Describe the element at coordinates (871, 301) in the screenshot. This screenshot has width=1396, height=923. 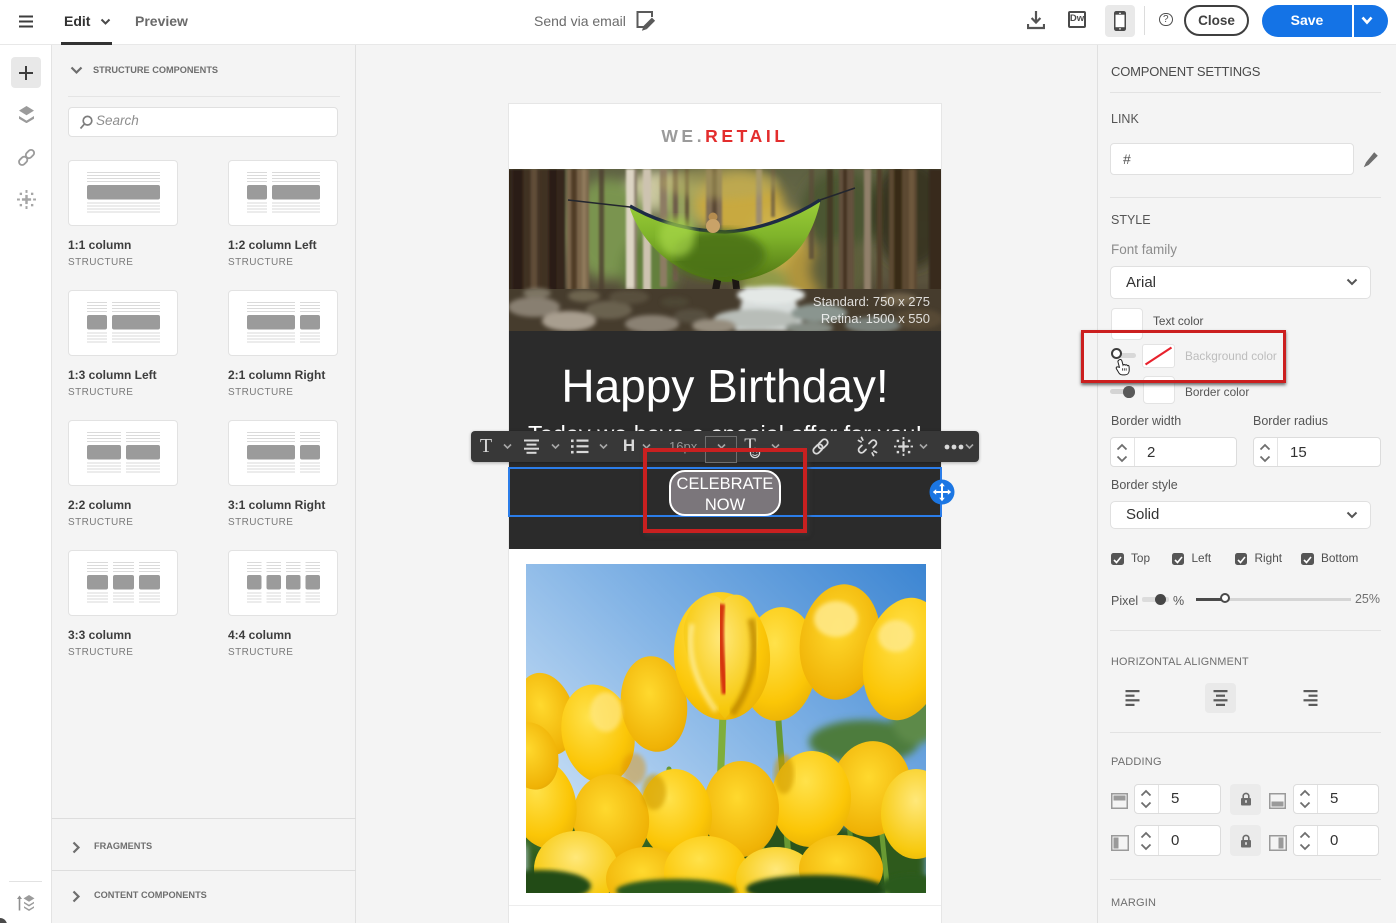
I see `svg-text: Standard: 750 x 275` at that location.